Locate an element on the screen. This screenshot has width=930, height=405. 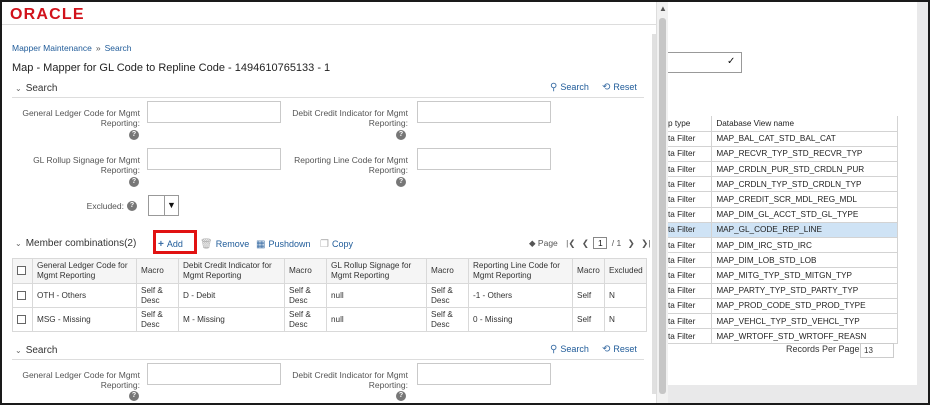
pushdown-button: ▦ Pushdown is located at coordinates (283, 244).